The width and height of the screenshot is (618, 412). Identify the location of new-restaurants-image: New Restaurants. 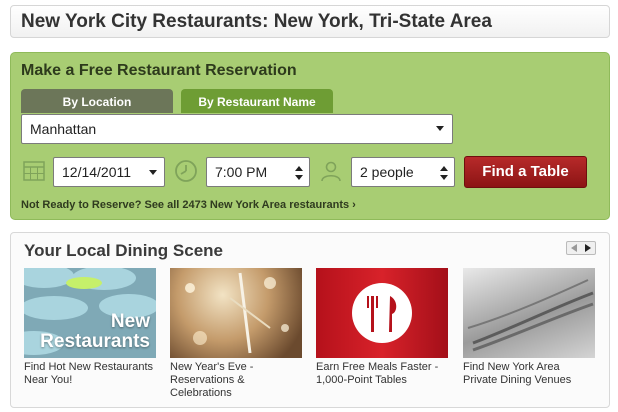
(90, 313).